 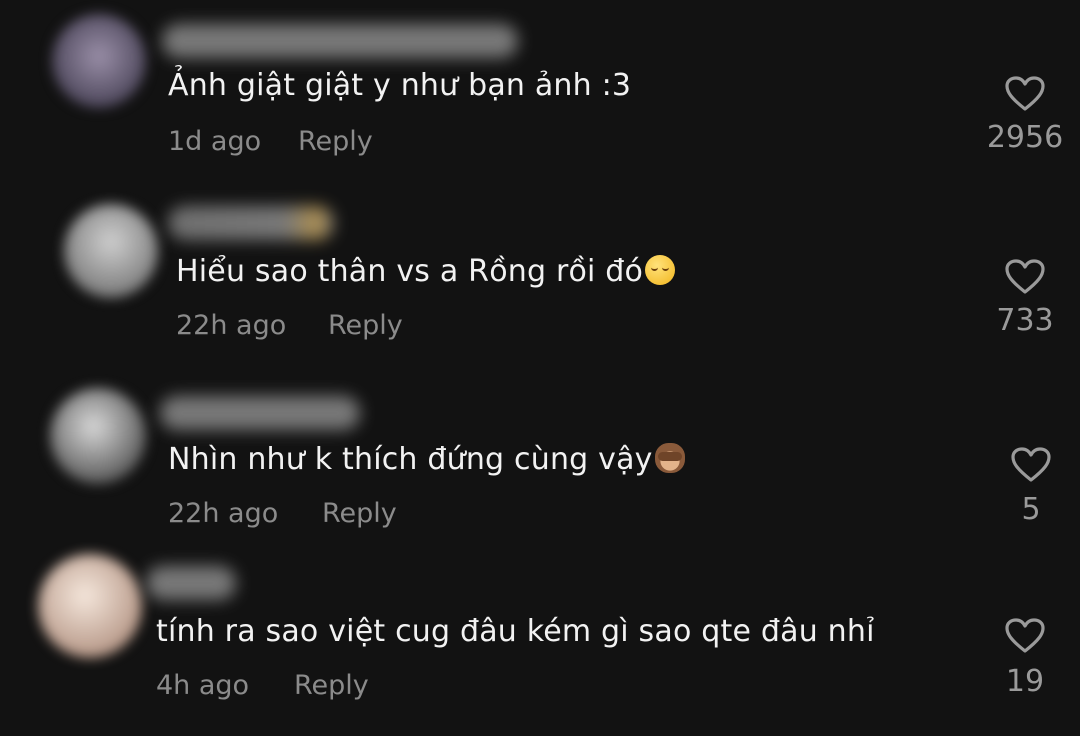 I want to click on comment-text: Ảnh giật giật y như bạn ảnh :3, so click(x=399, y=86).